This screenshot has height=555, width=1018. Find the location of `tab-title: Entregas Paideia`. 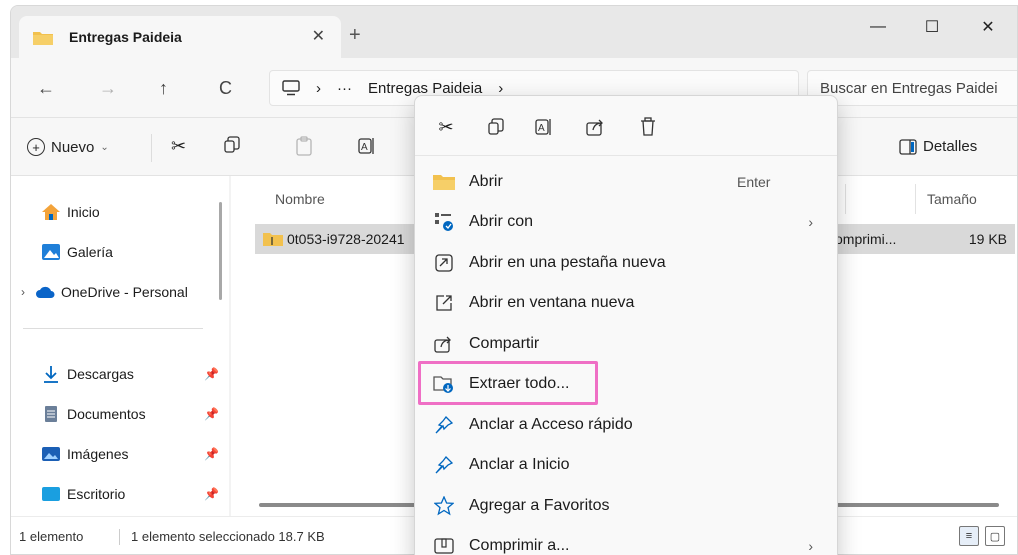

tab-title: Entregas Paideia is located at coordinates (125, 37).